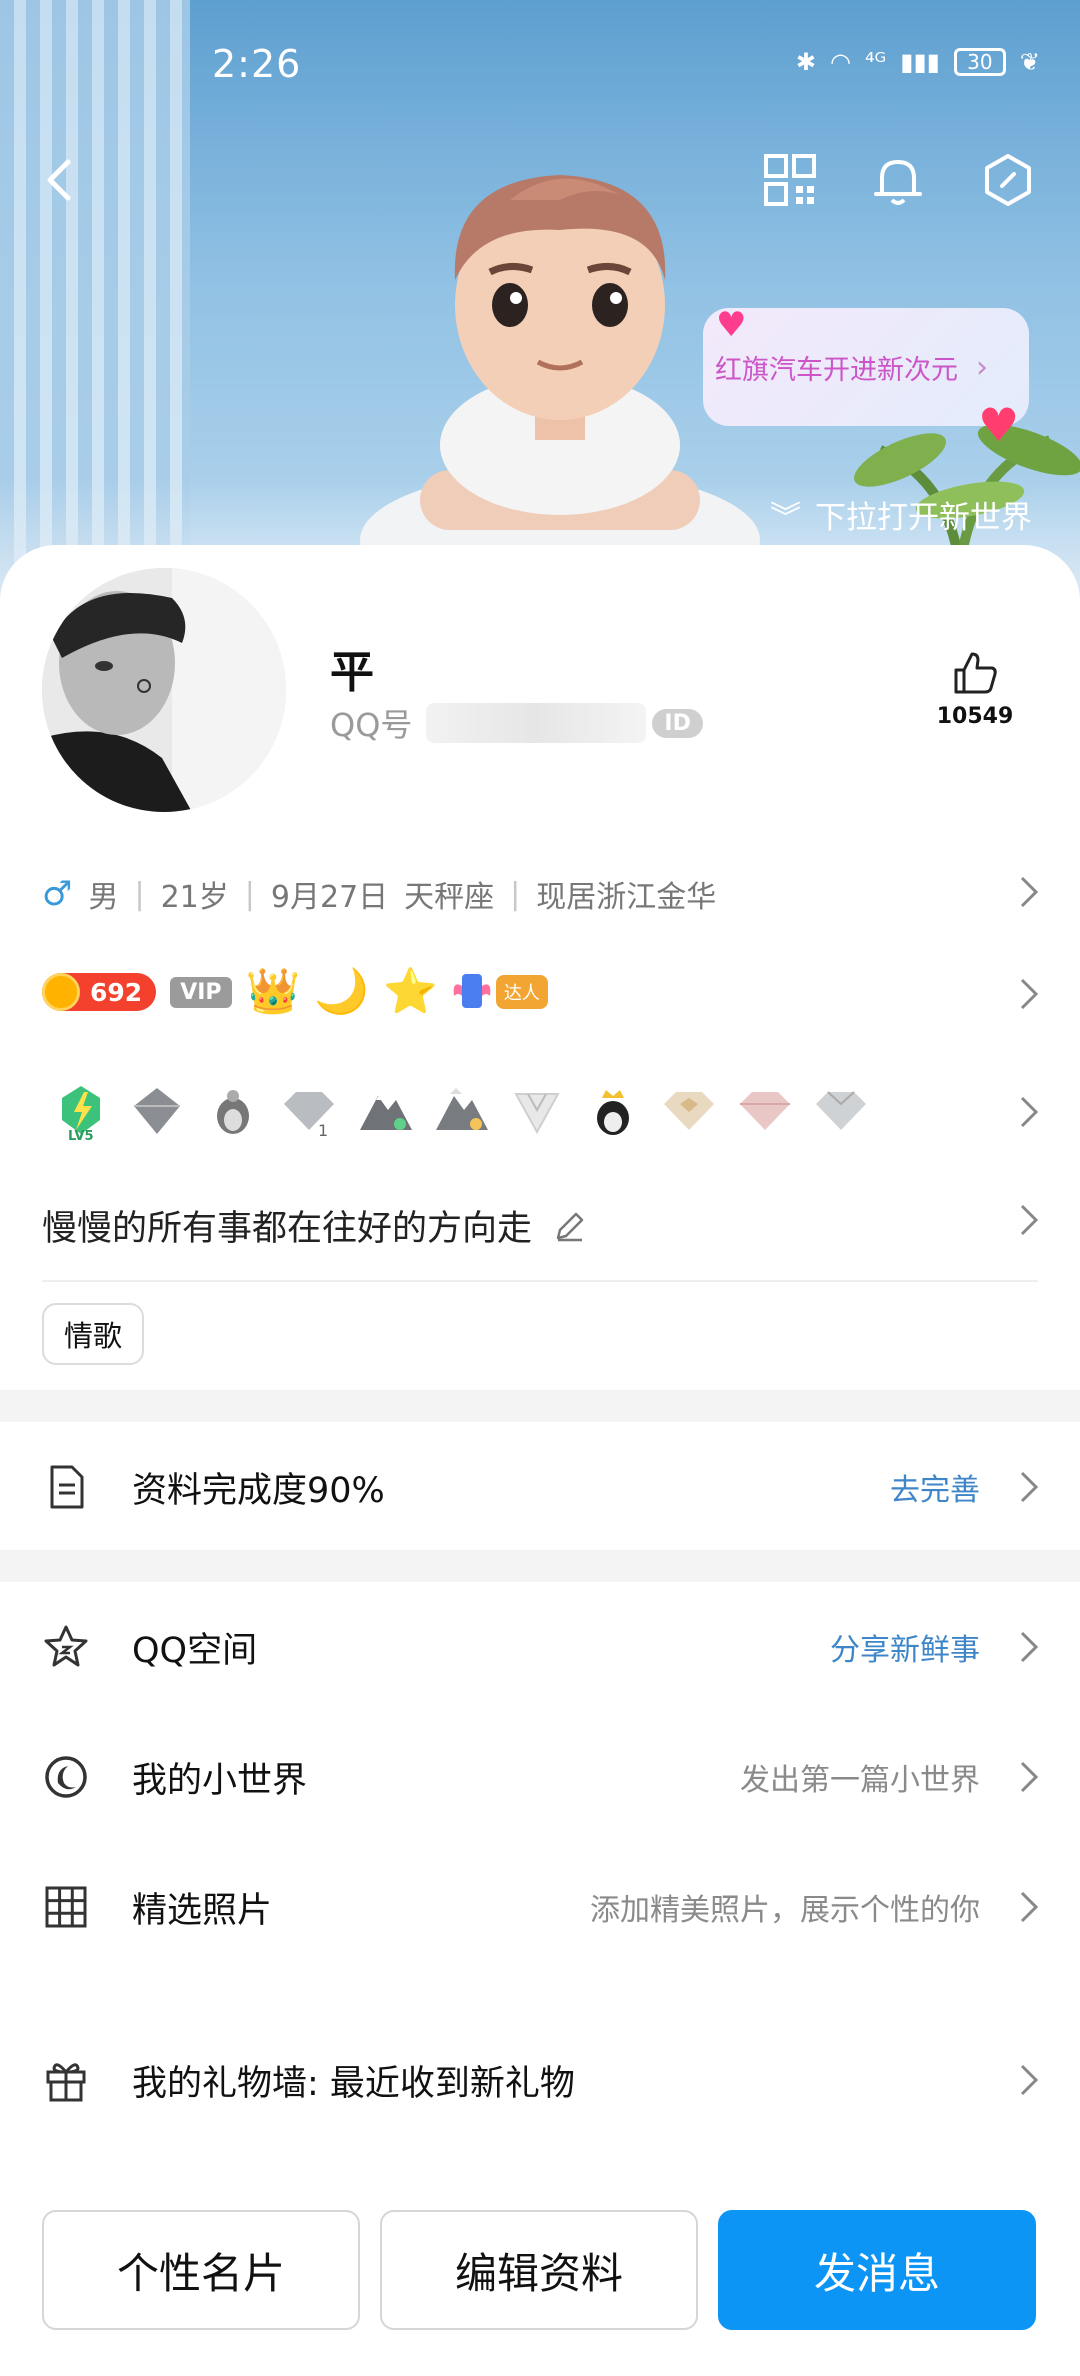 This screenshot has height=2376, width=1080. I want to click on bell-icon, so click(898, 180).